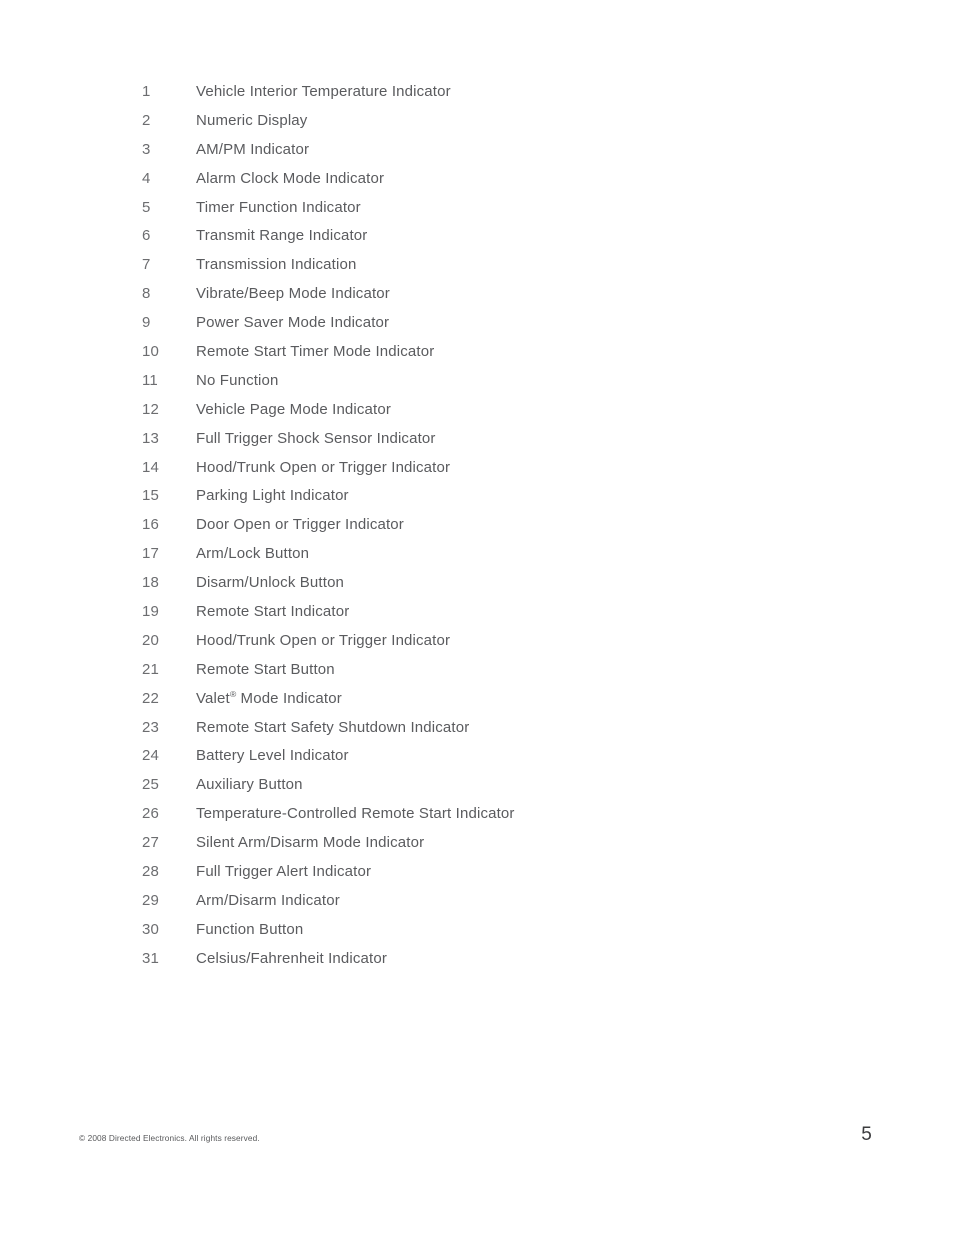  What do you see at coordinates (502, 728) in the screenshot?
I see `feature-list-item: 23 Remote Start Safety Shutdown Indicator` at bounding box center [502, 728].